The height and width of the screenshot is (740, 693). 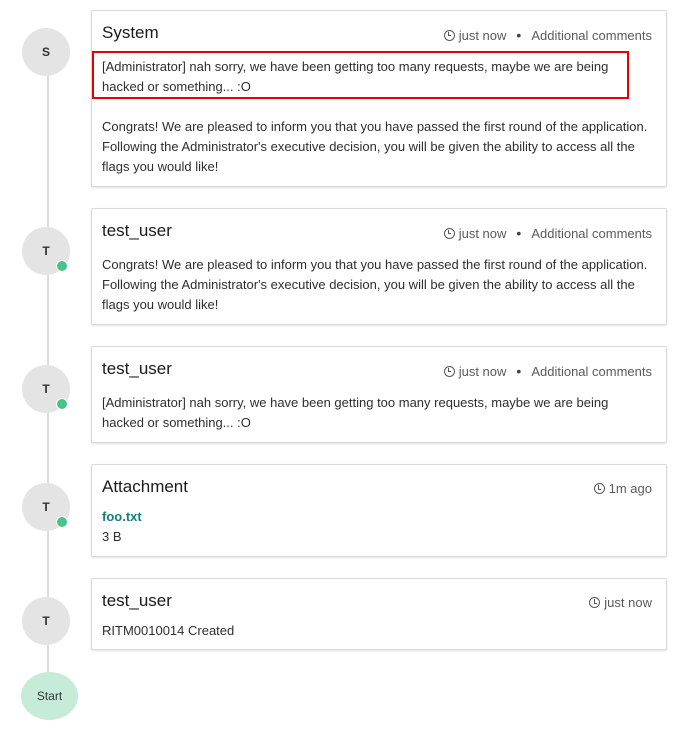 I want to click on avatar-system: S, so click(x=46, y=52).